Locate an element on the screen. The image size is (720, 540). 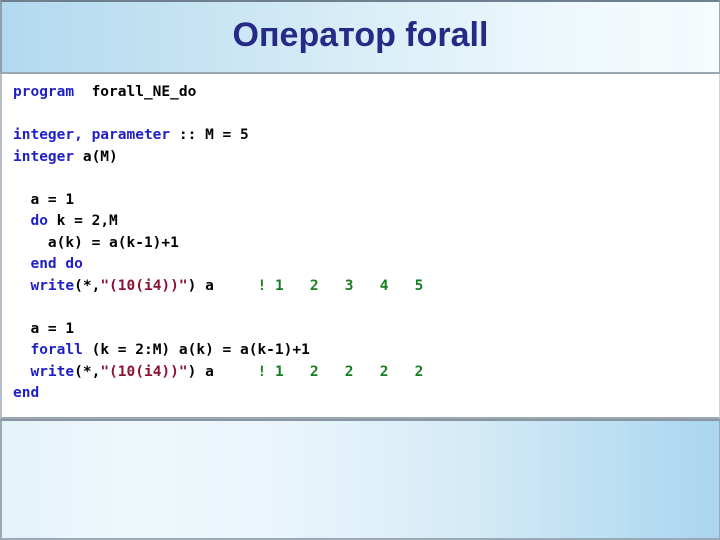
line-program: program forall_NE_do is located at coordinates (366, 93).